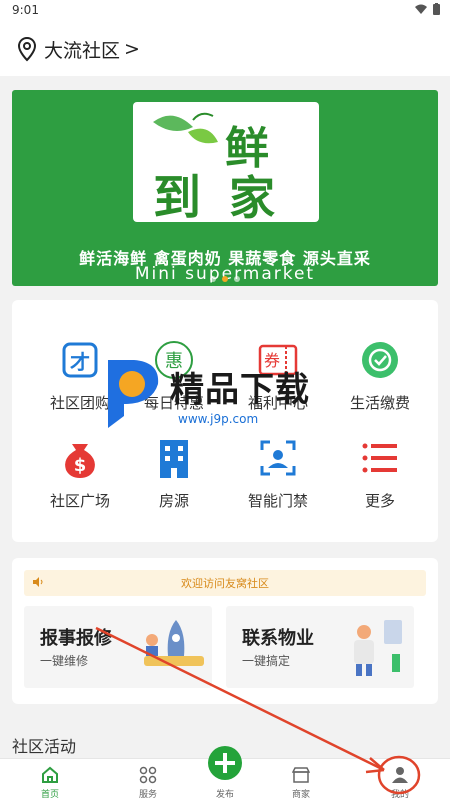 The width and height of the screenshot is (450, 800). I want to click on tab-label: 商家, so click(300, 795).